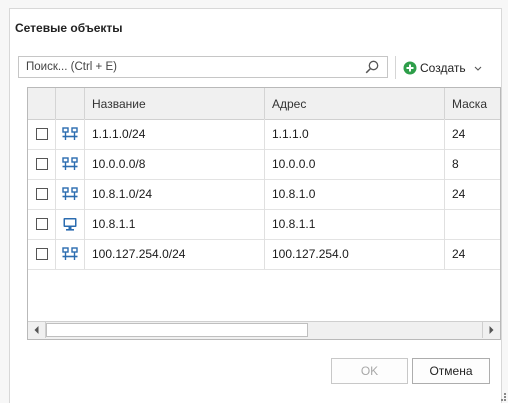  I want to click on table-row: 10.8.1.1 10.8.1.1, so click(264, 224).